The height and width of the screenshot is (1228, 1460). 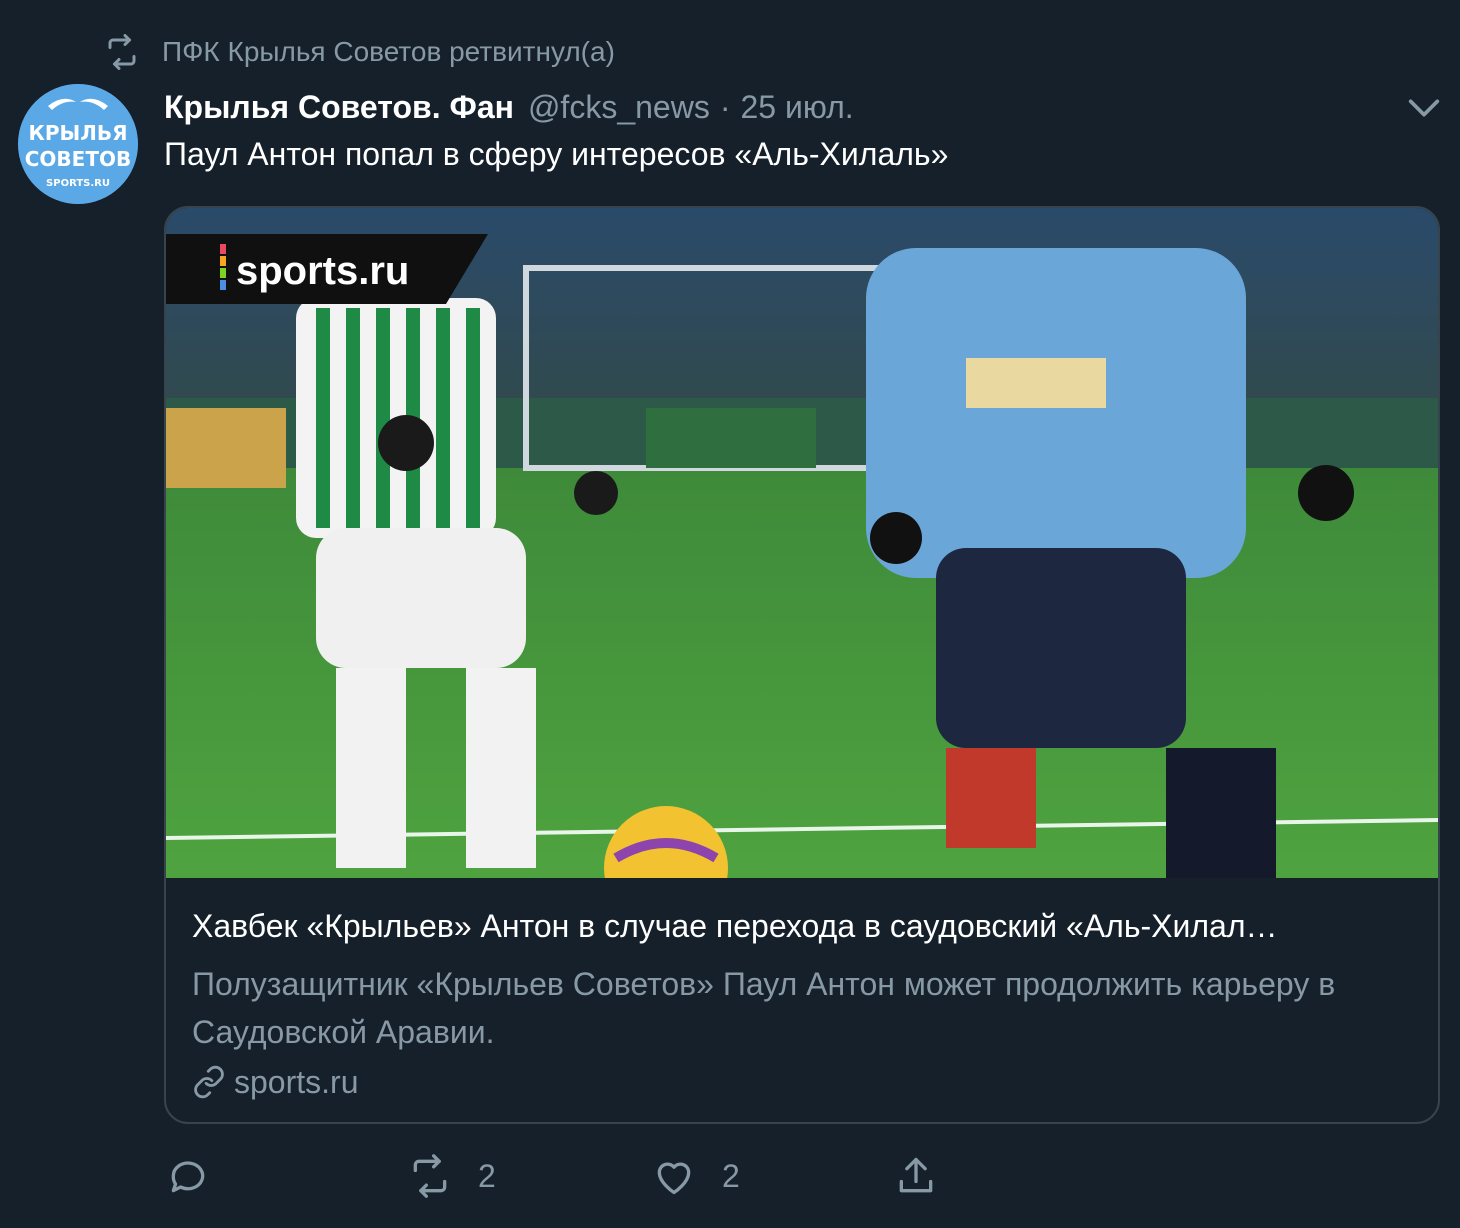 What do you see at coordinates (487, 1175) in the screenshot?
I see `retweet-count: 2` at bounding box center [487, 1175].